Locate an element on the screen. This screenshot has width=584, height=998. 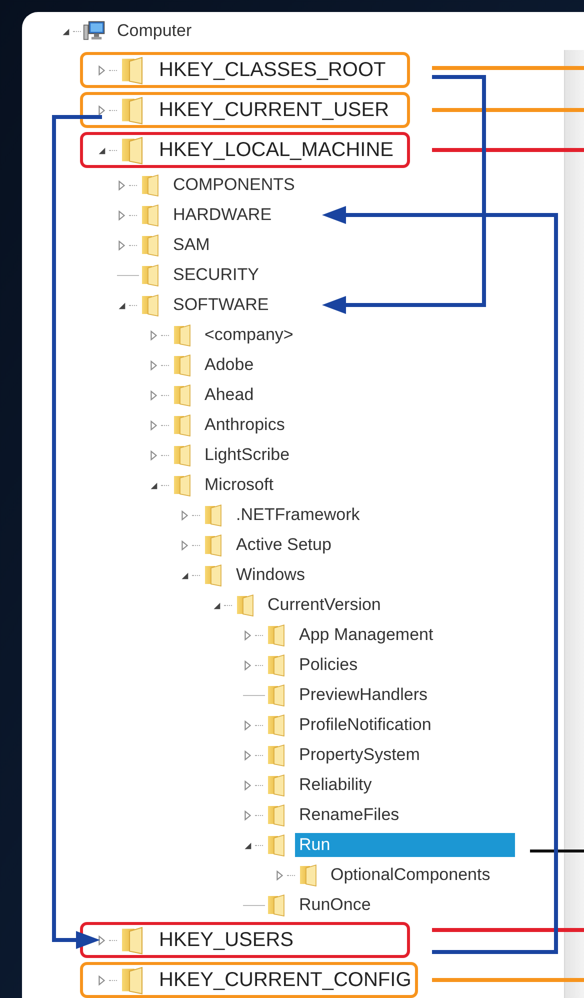
tree-item: Policies is located at coordinates (328, 665).